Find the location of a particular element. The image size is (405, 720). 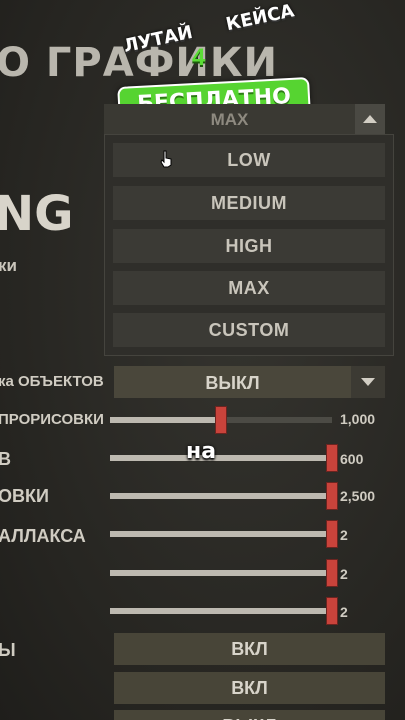

dropdown-option-high: HIGH is located at coordinates (249, 246).